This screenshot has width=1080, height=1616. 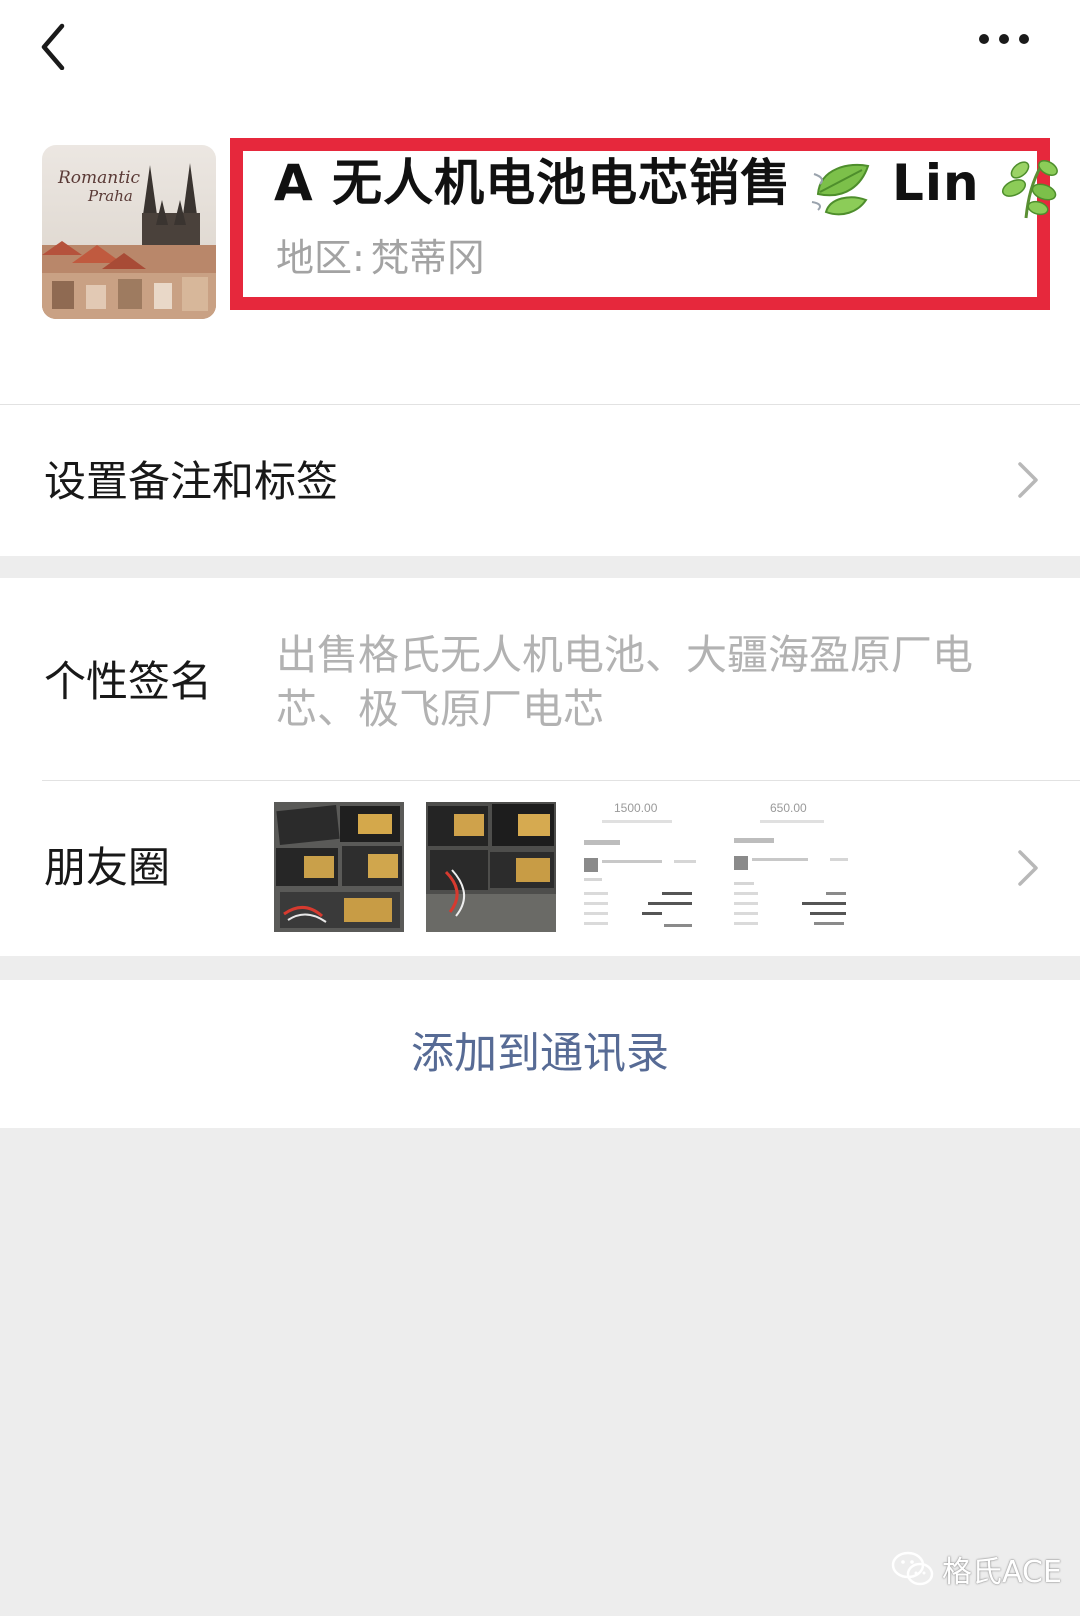 I want to click on nickname: A 无人机电池电芯销售 Lin, so click(x=668, y=184).